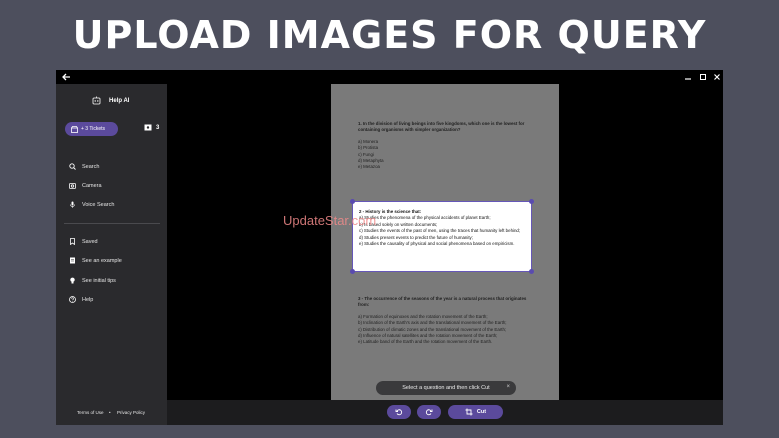 This screenshot has width=779, height=438. Describe the element at coordinates (481, 412) in the screenshot. I see `cut-button-label: Cut` at that location.